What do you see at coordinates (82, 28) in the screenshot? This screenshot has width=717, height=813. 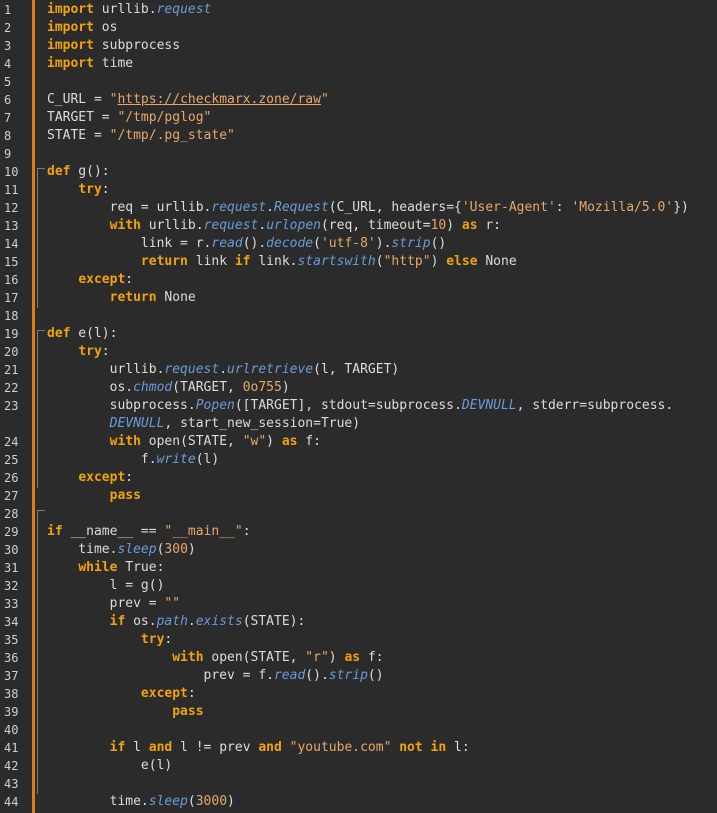 I see `code-line: import os` at bounding box center [82, 28].